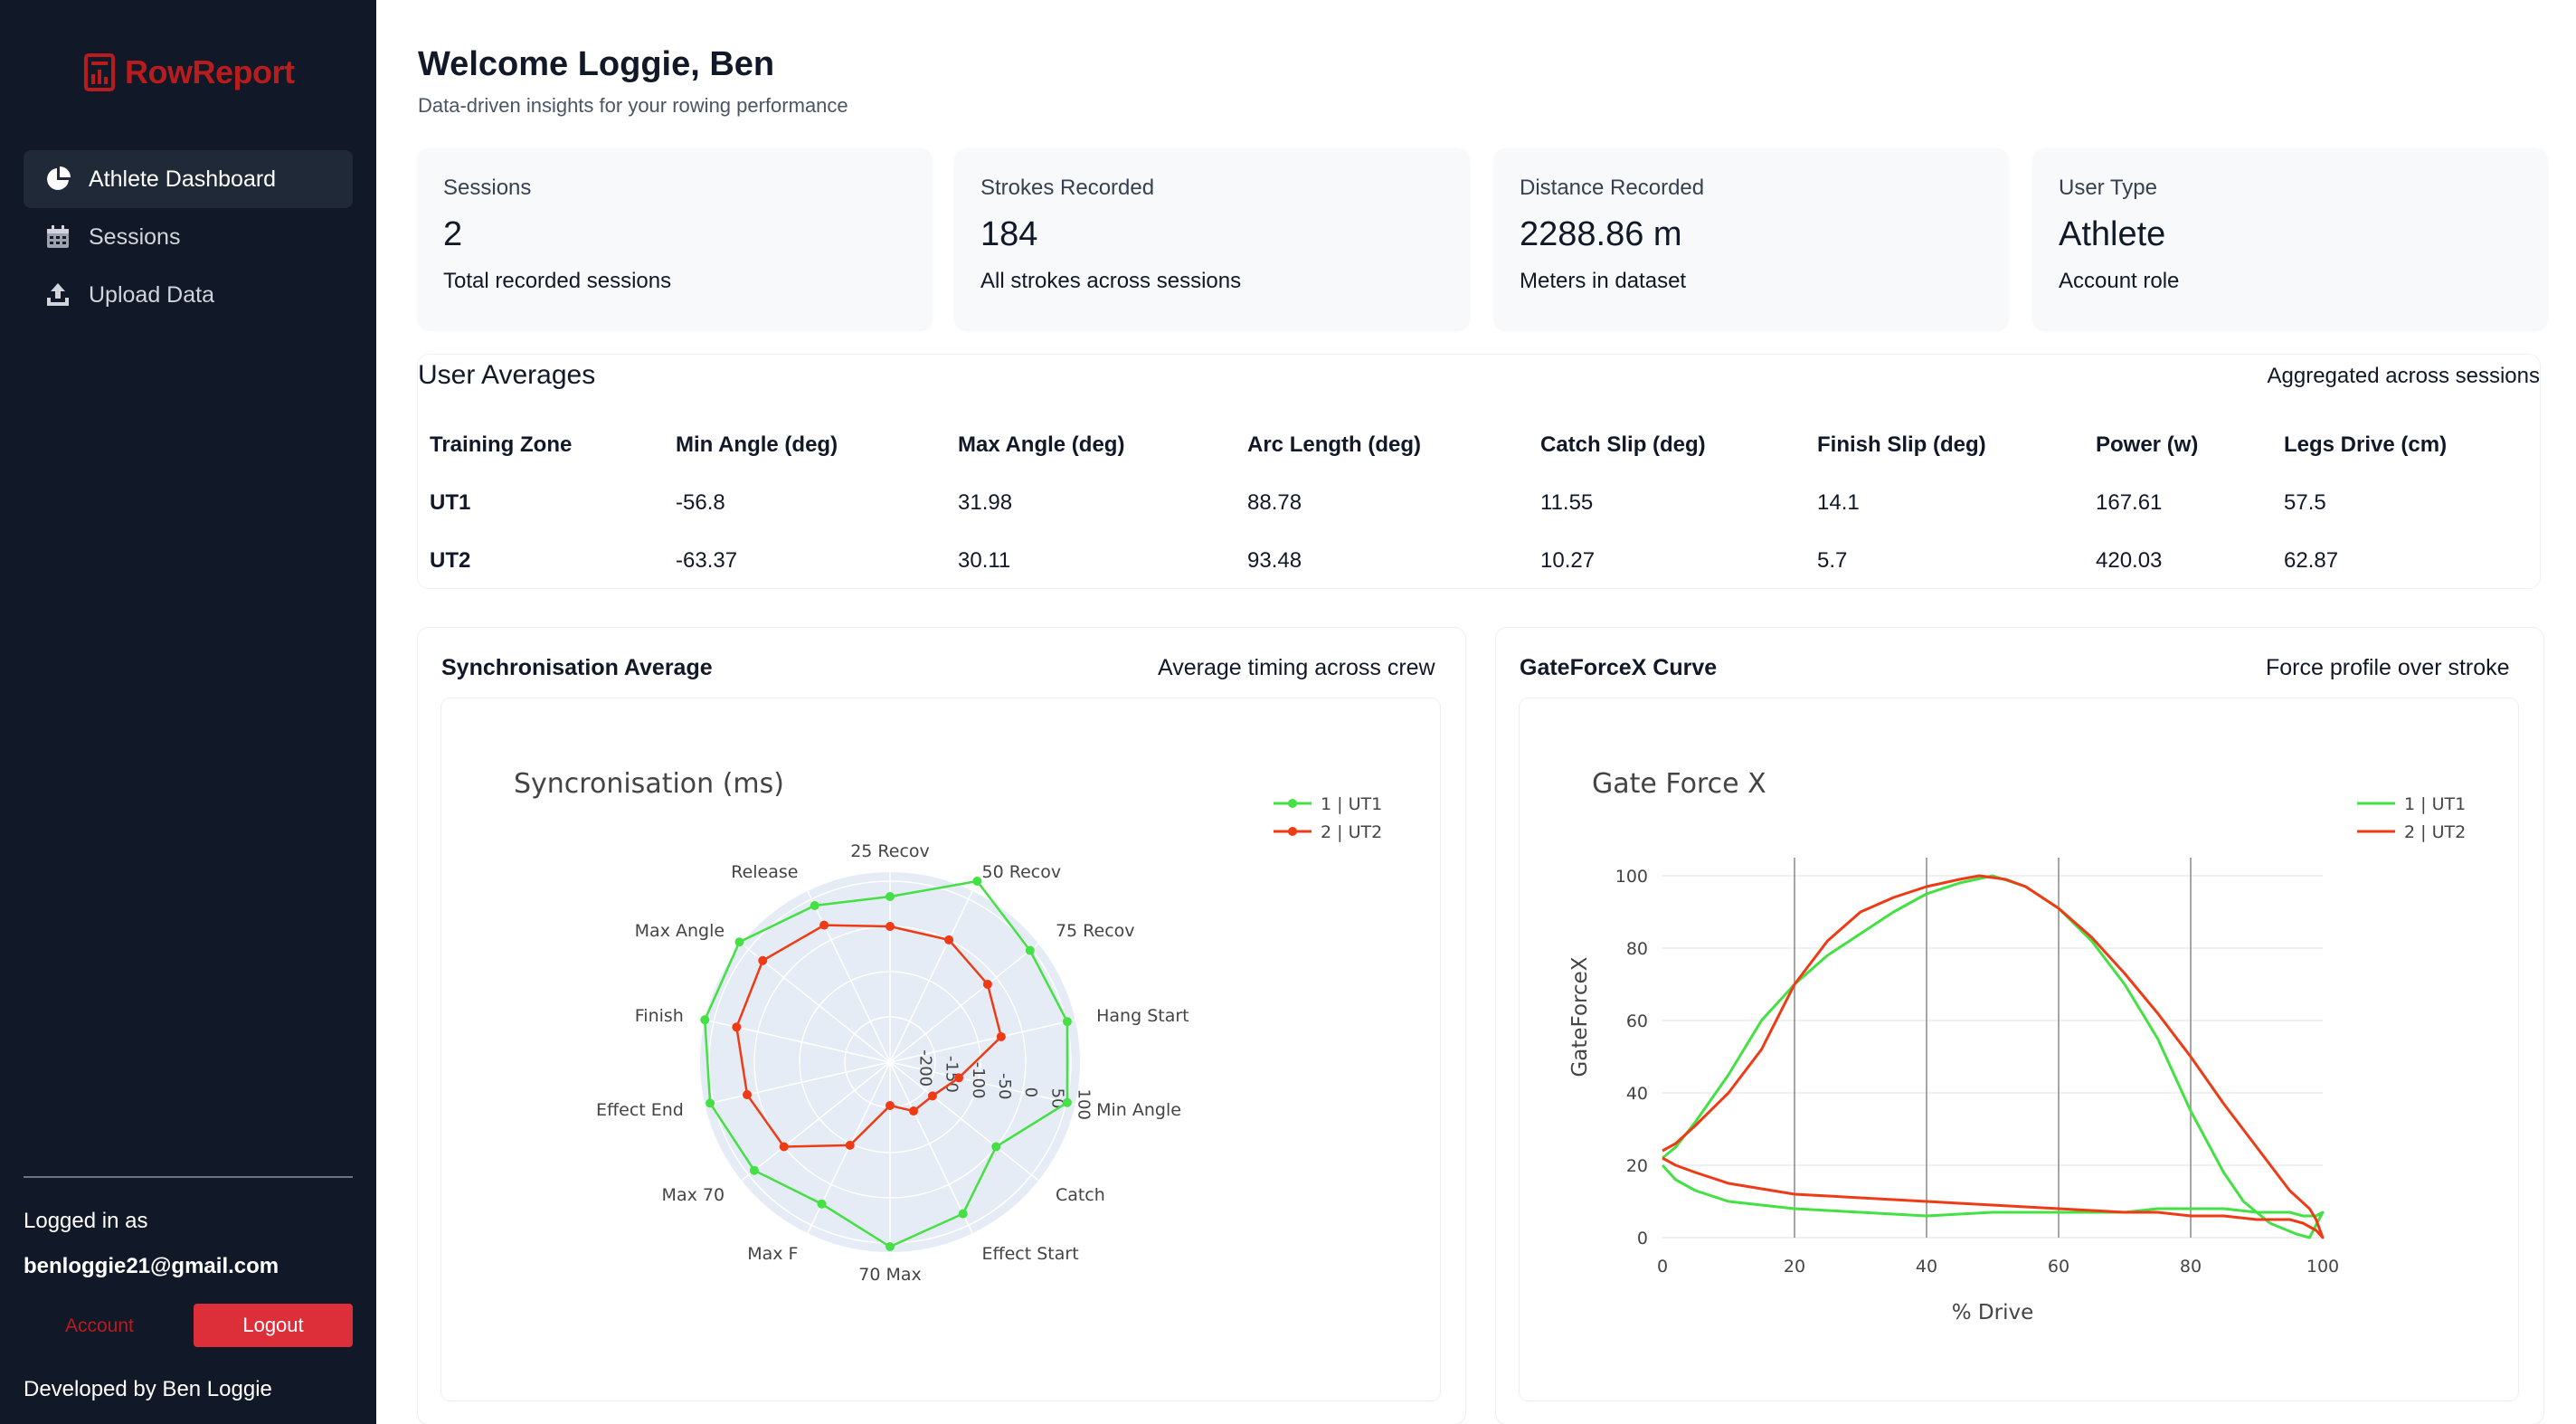  Describe the element at coordinates (135, 236) in the screenshot. I see `sidebar-item-label: Sessions` at that location.